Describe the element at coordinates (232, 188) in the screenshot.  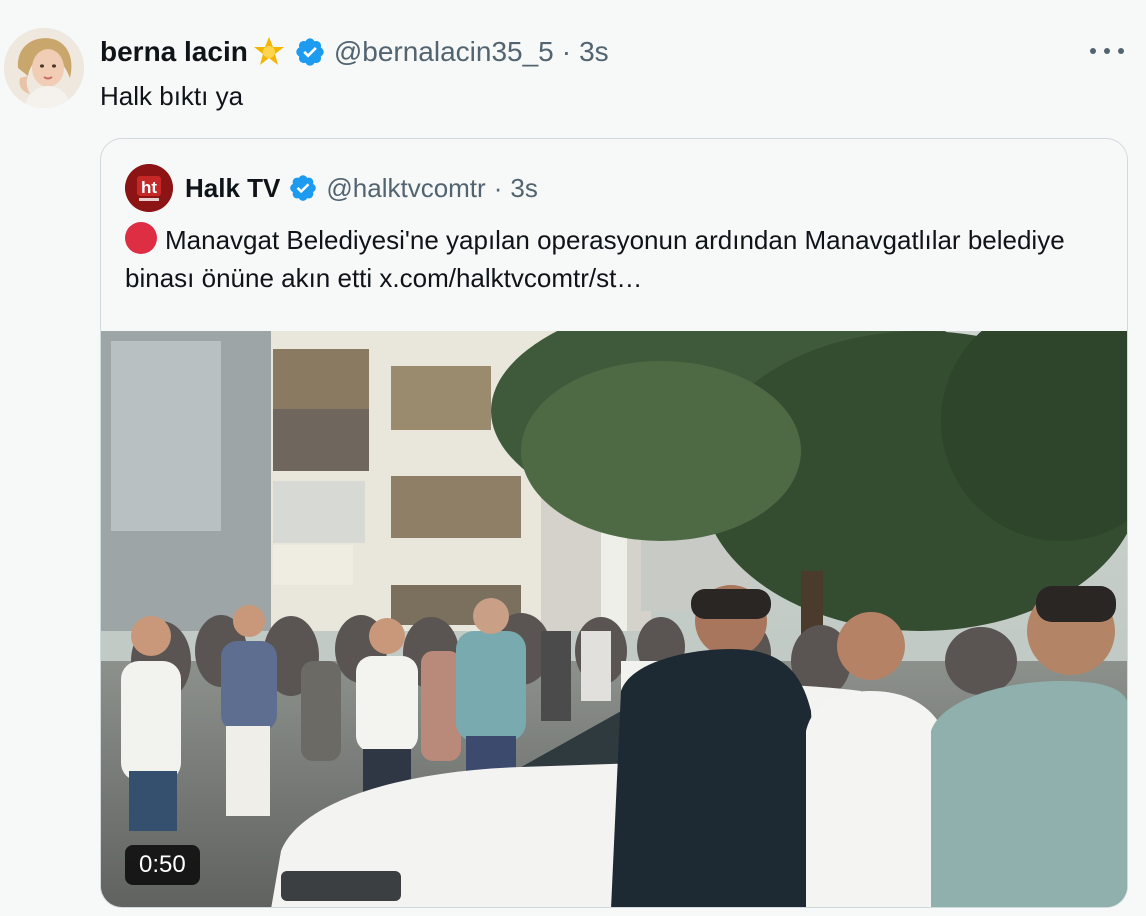
I see `quoted-display-name: Halk TV` at that location.